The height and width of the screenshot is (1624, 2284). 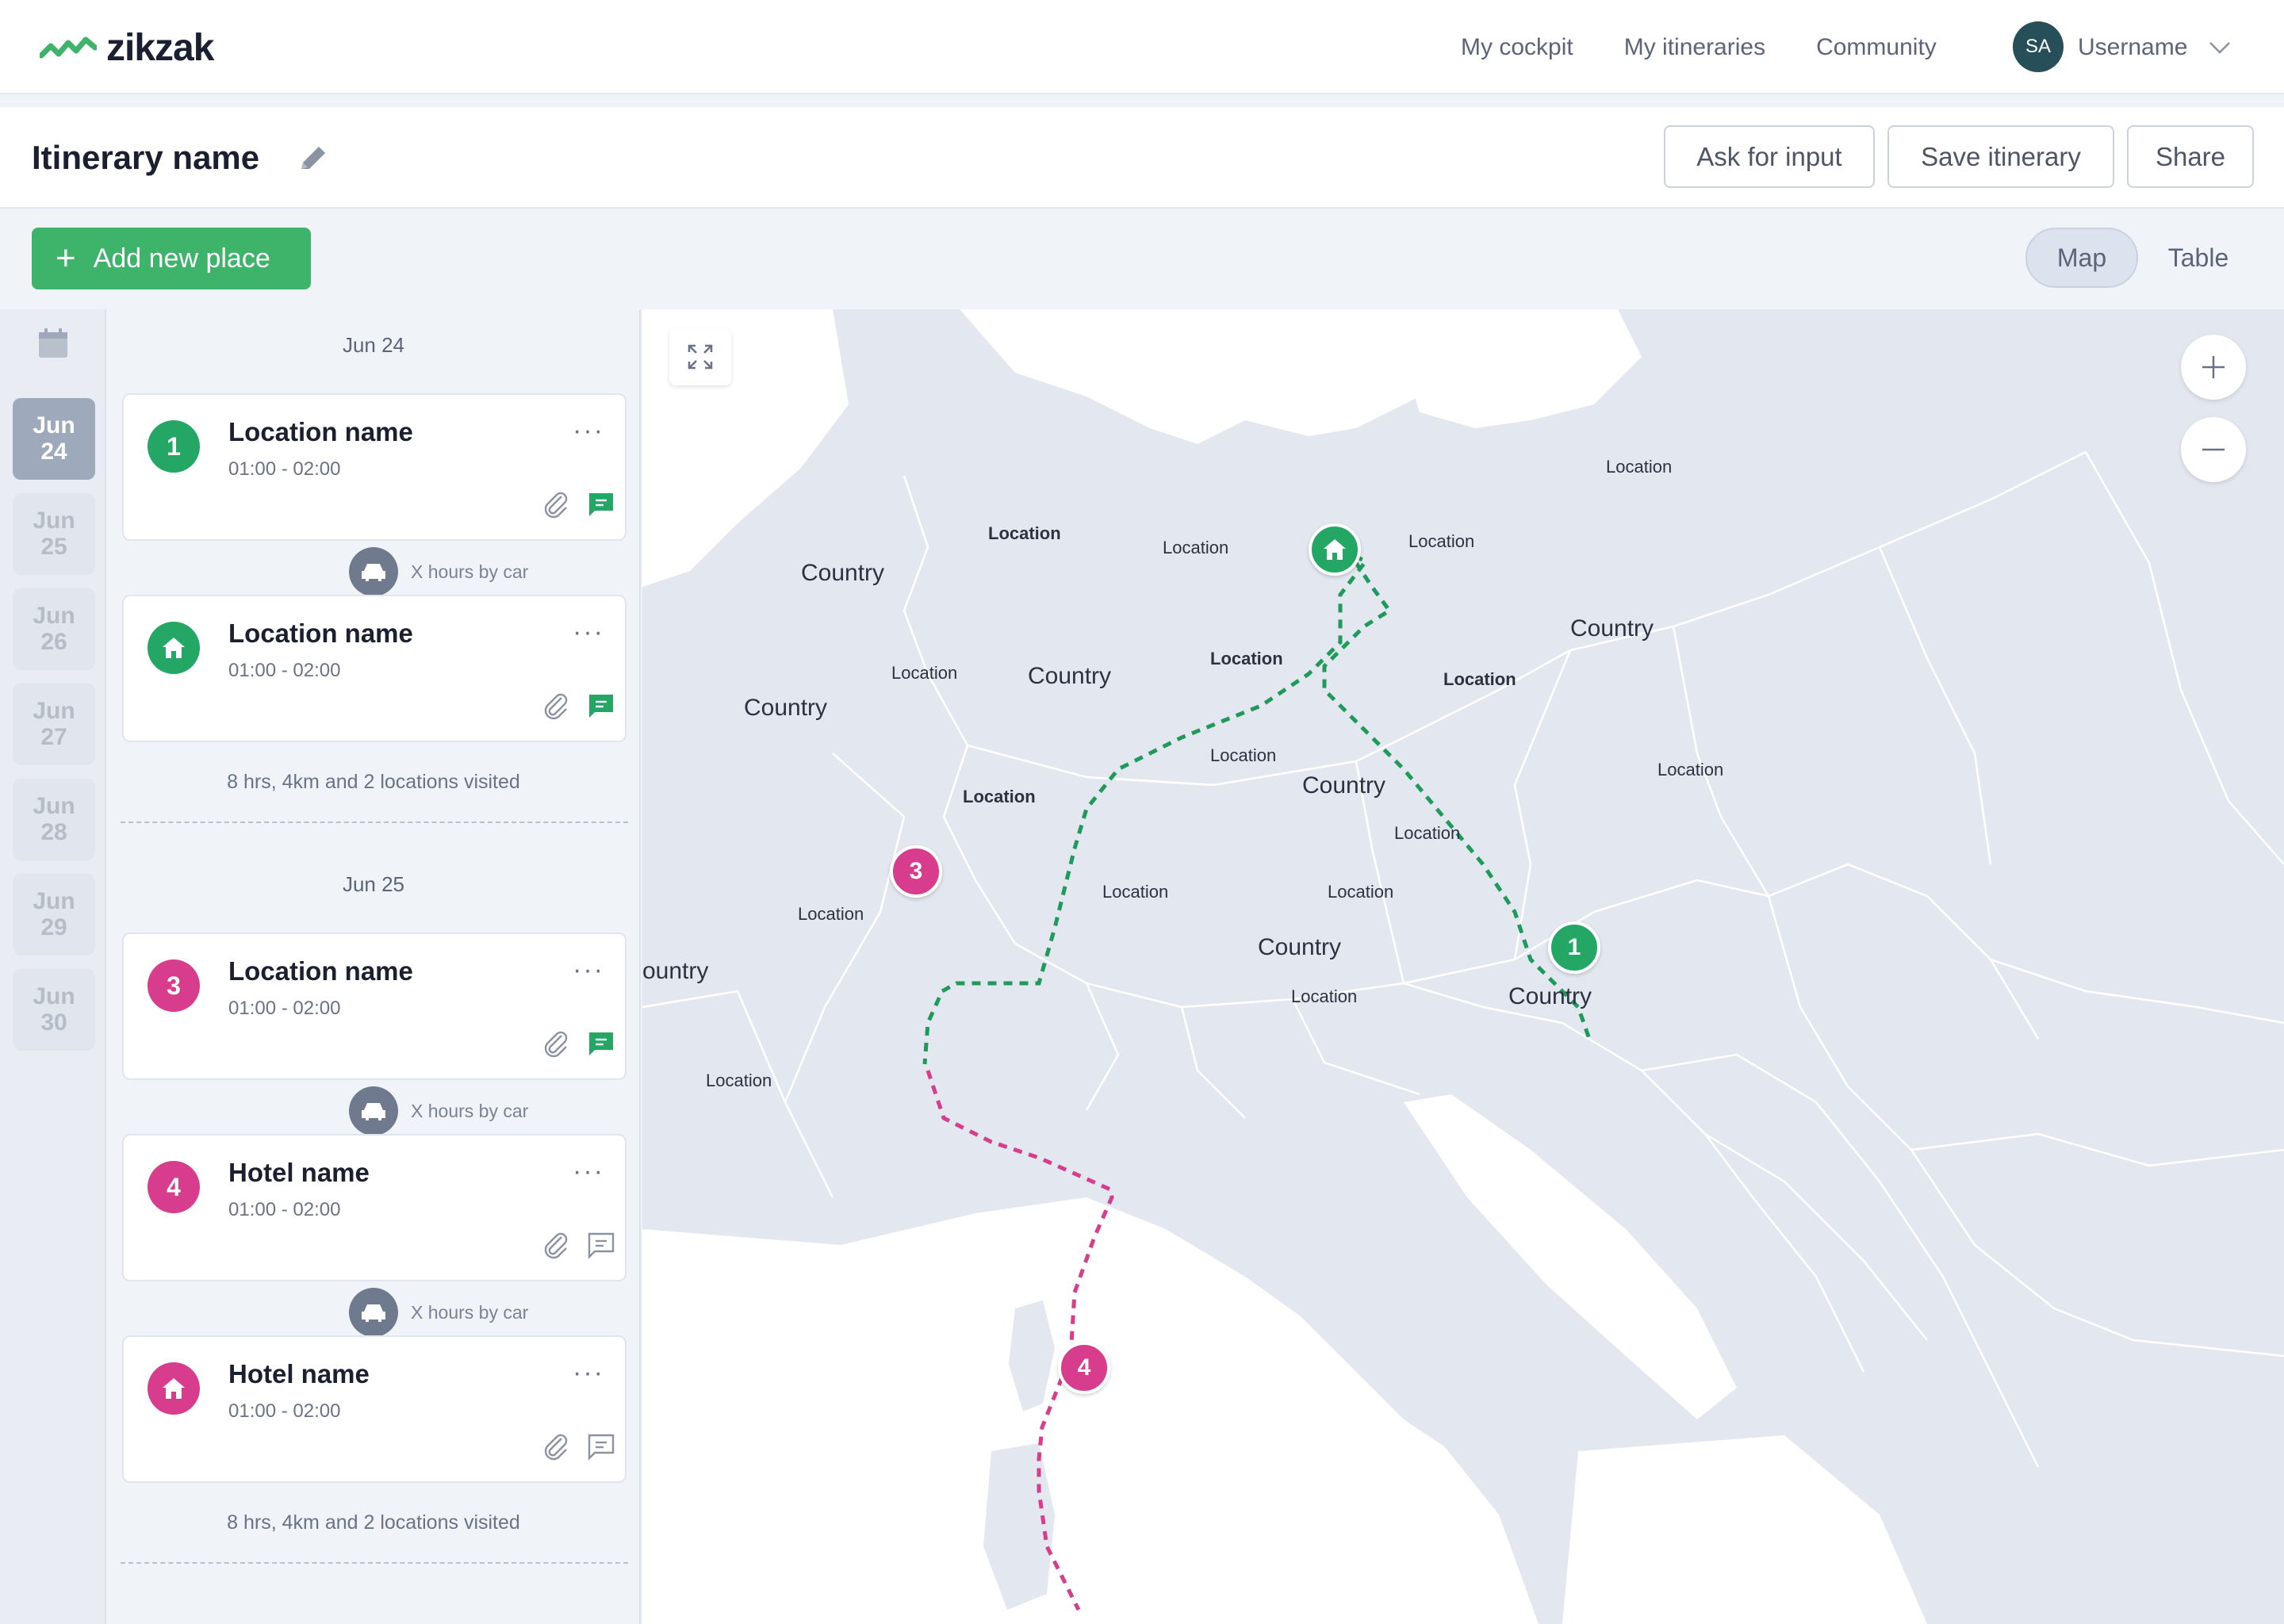 What do you see at coordinates (2132, 47) in the screenshot?
I see `username: Username` at bounding box center [2132, 47].